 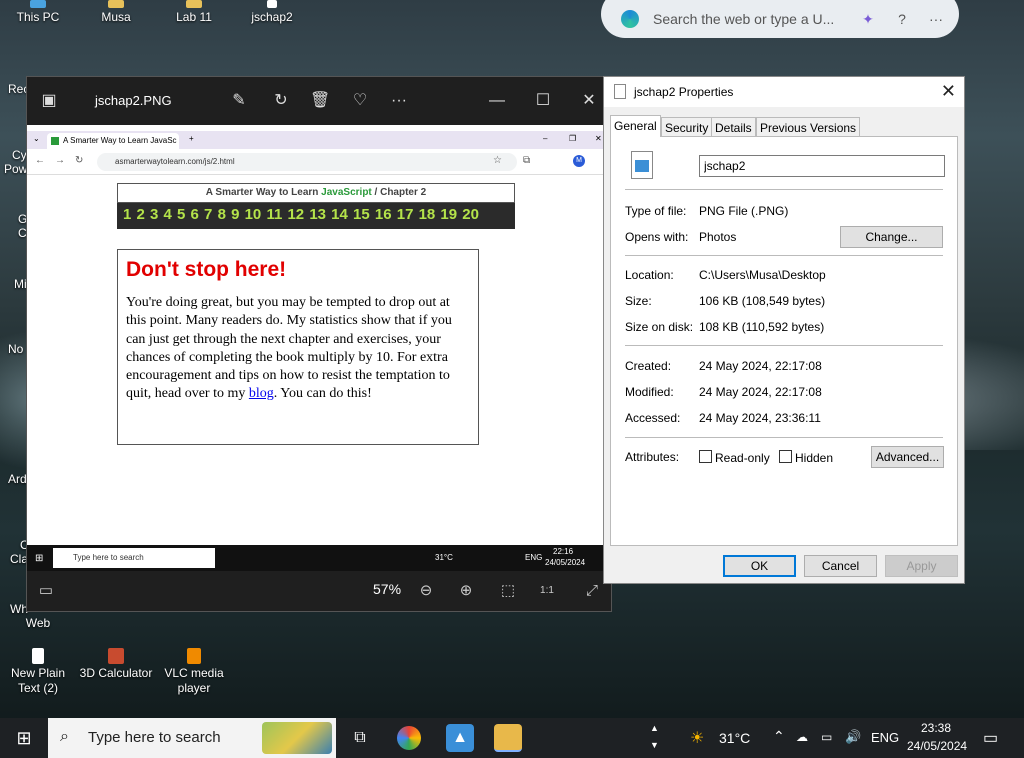 What do you see at coordinates (760, 366) in the screenshot?
I see `created-value: 24 May 2024, 22:17:08` at bounding box center [760, 366].